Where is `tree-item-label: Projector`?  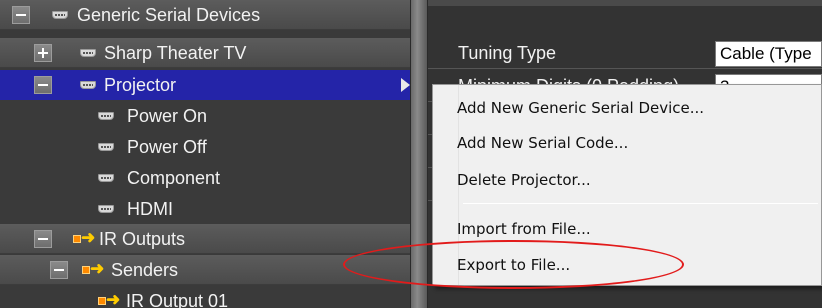 tree-item-label: Projector is located at coordinates (140, 85).